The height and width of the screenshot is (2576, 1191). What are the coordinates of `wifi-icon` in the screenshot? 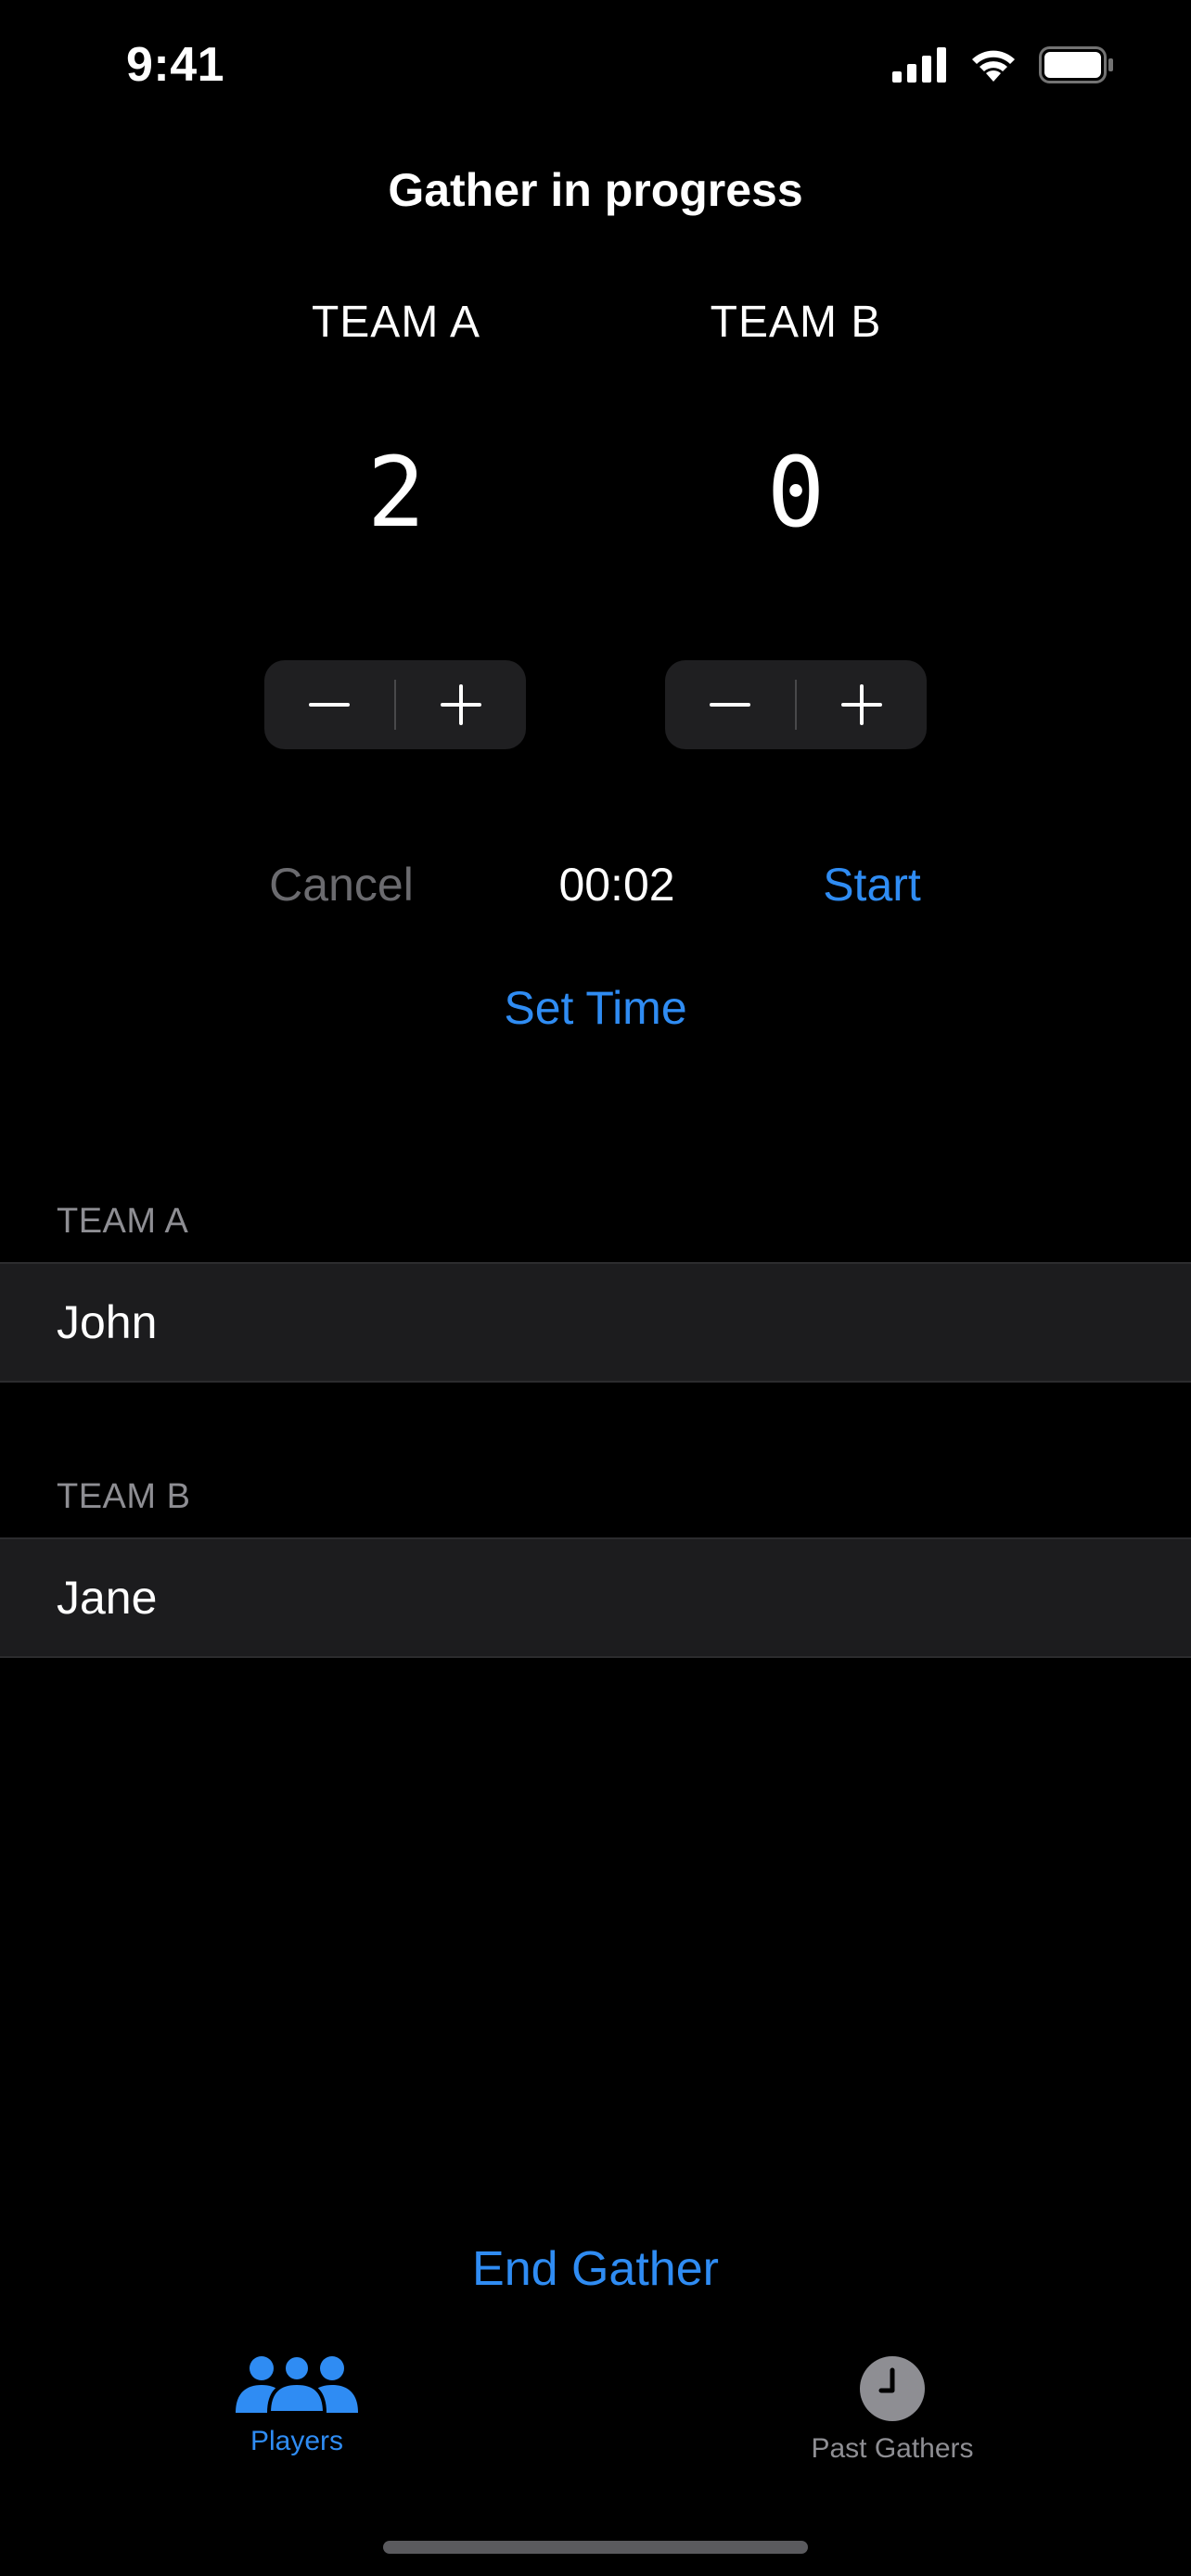 It's located at (993, 66).